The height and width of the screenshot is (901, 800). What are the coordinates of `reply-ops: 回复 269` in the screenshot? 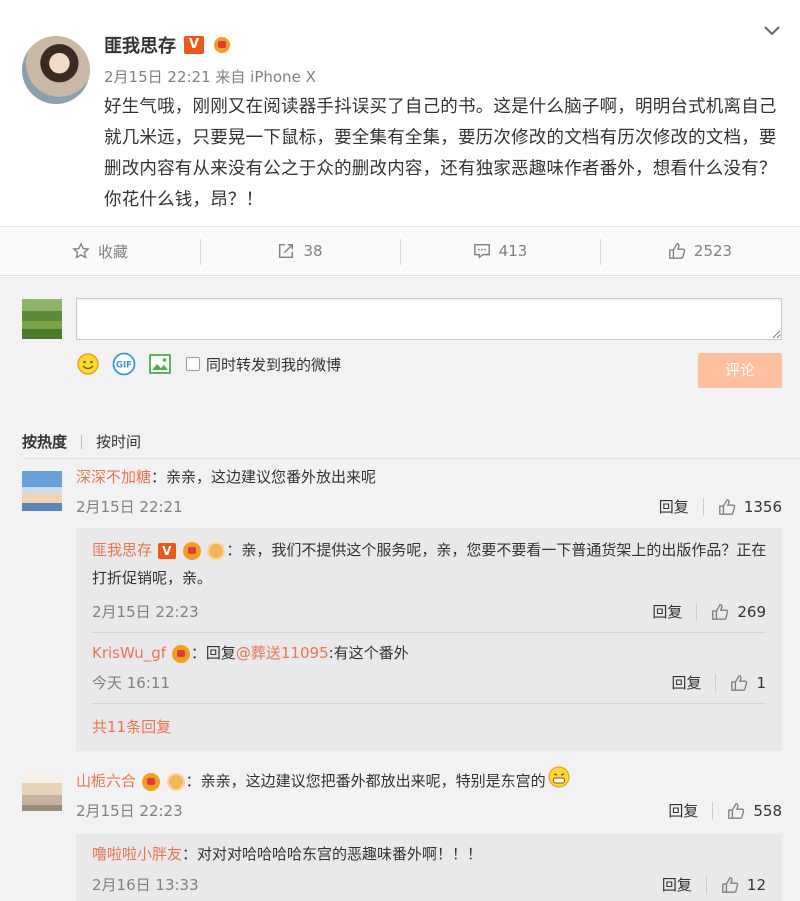 It's located at (709, 611).